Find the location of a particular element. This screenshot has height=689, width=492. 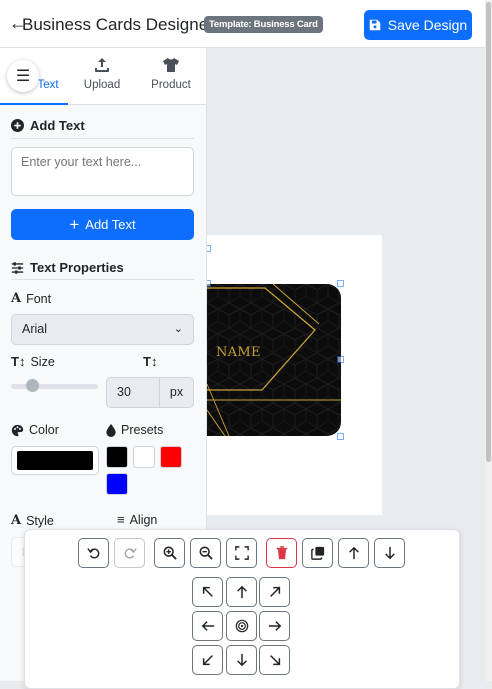

add-text-button: + Add Text is located at coordinates (102, 224).